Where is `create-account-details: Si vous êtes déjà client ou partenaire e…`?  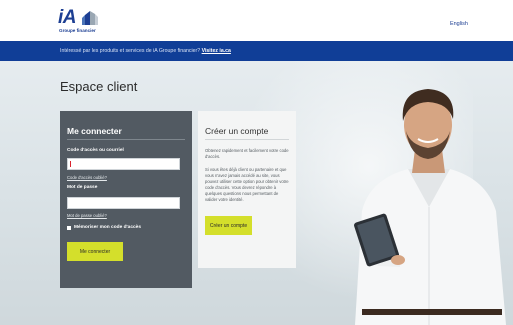 create-account-details: Si vous êtes déjà client ou partenaire e… is located at coordinates (247, 184).